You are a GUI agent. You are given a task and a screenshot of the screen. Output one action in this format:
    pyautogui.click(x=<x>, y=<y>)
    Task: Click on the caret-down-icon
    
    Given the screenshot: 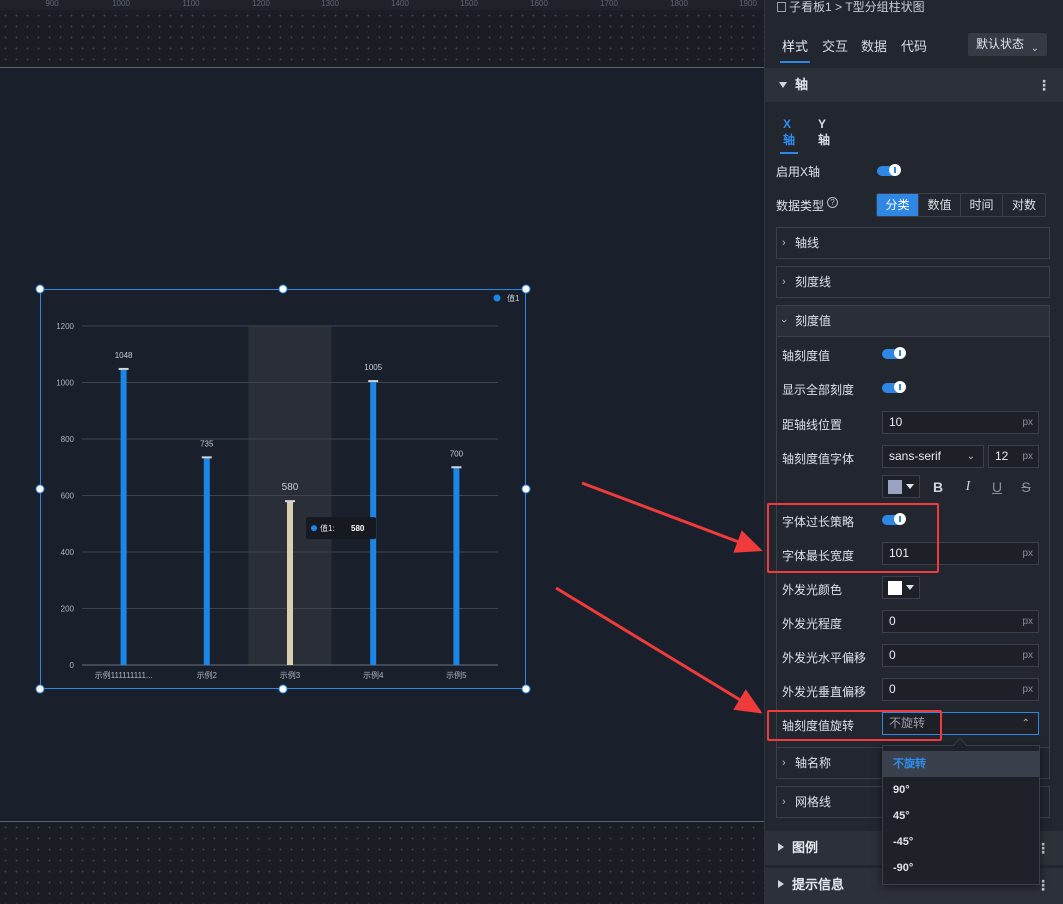 What is the action you would take?
    pyautogui.click(x=910, y=486)
    